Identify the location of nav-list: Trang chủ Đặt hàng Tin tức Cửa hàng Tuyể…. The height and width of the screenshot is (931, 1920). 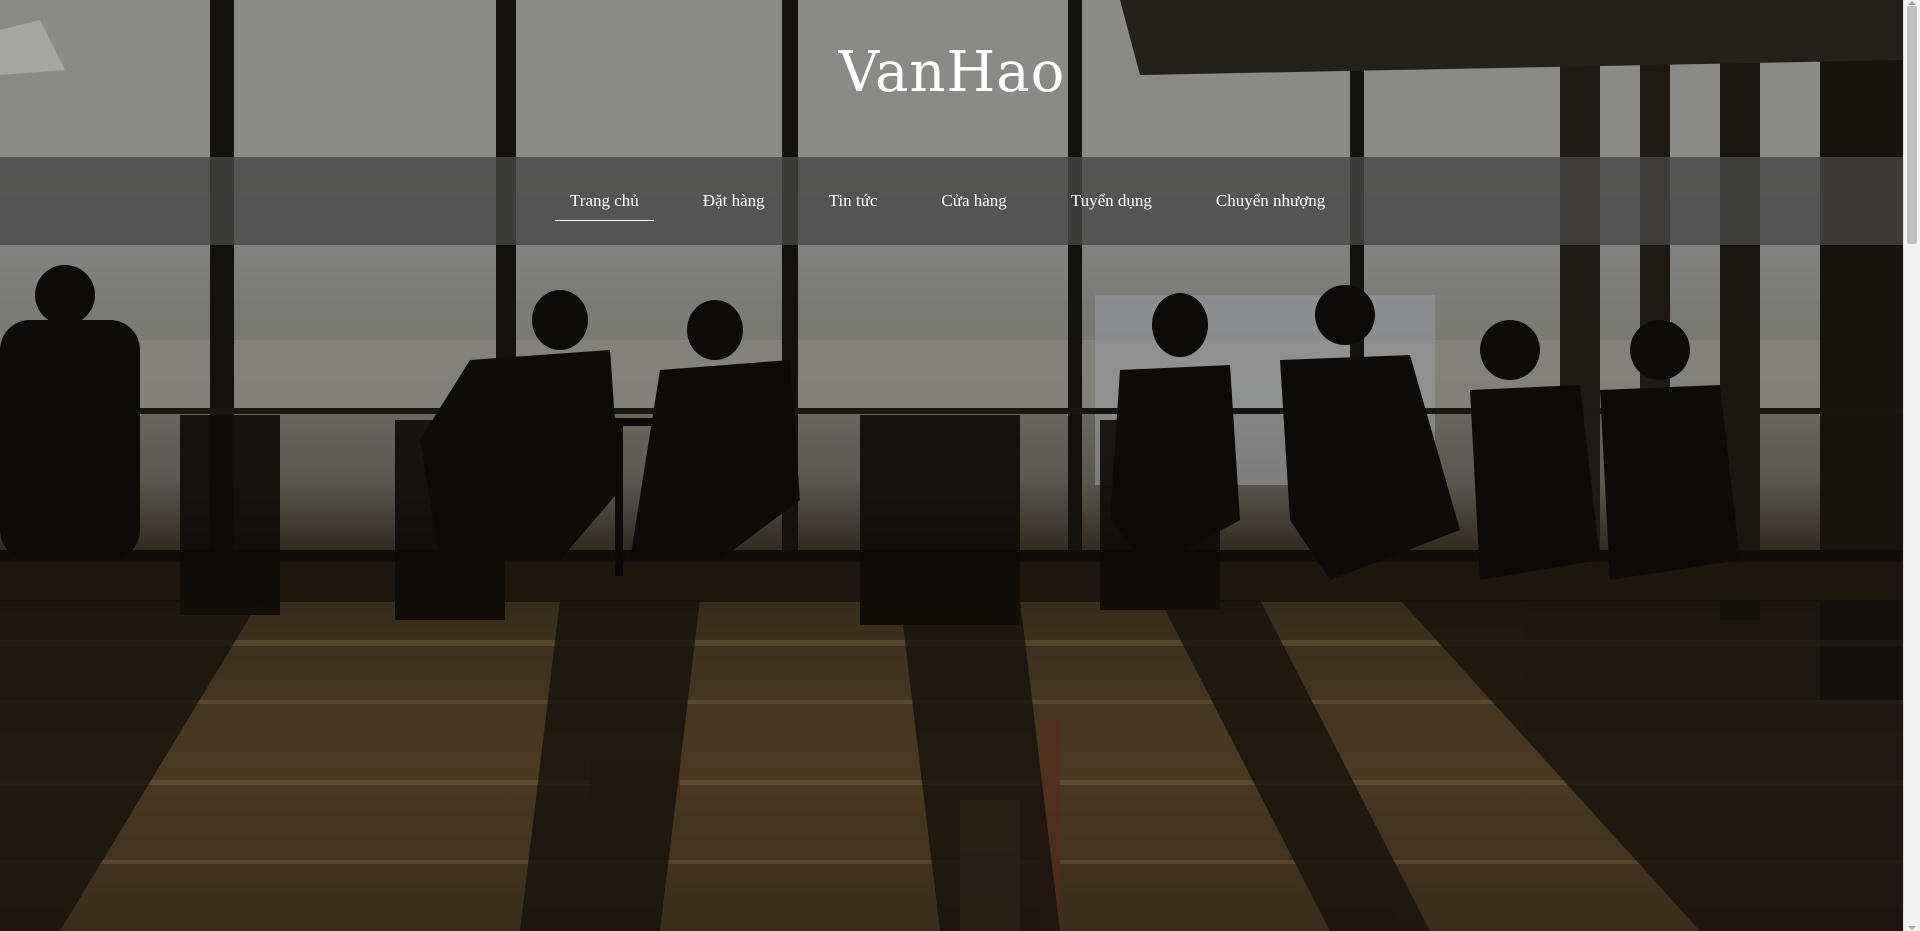
(964, 201).